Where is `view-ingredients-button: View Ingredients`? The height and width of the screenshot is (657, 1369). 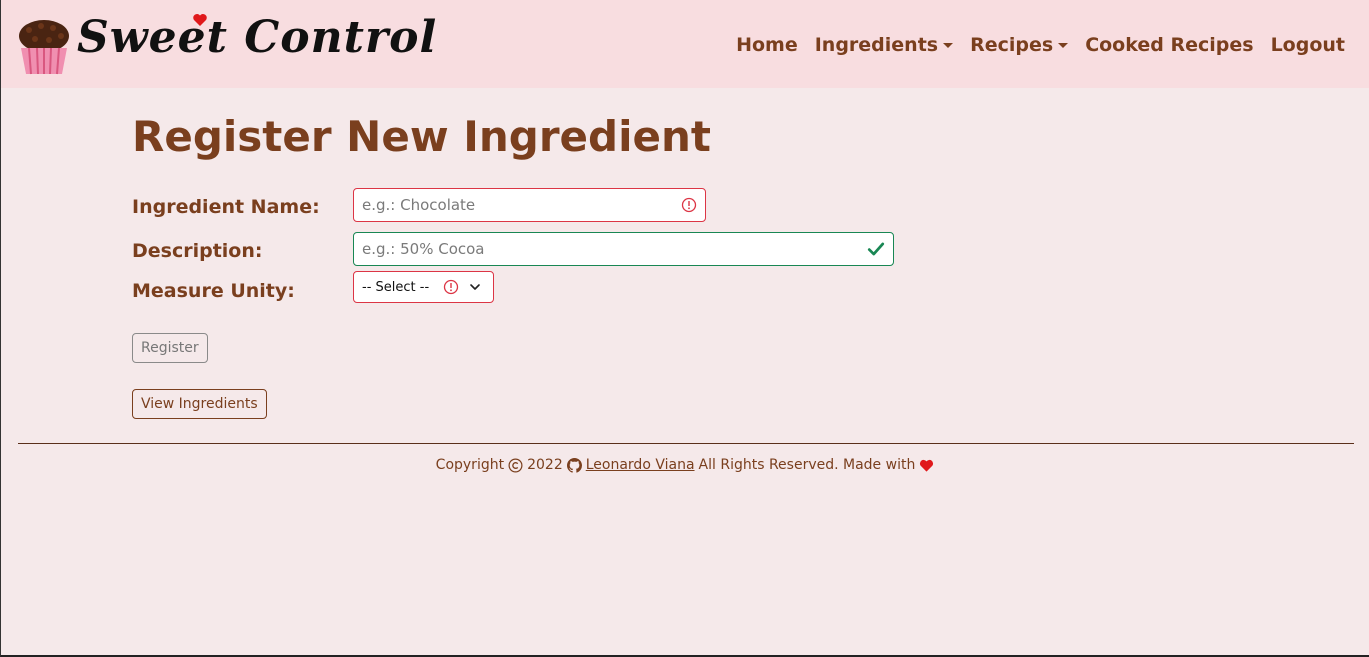
view-ingredients-button: View Ingredients is located at coordinates (199, 404).